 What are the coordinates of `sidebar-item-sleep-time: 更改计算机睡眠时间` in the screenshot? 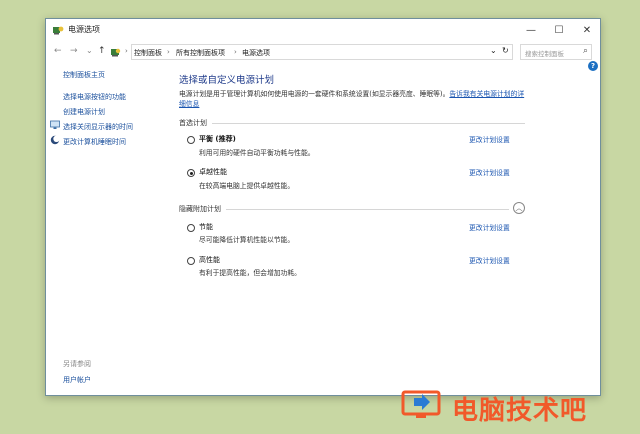 It's located at (94, 142).